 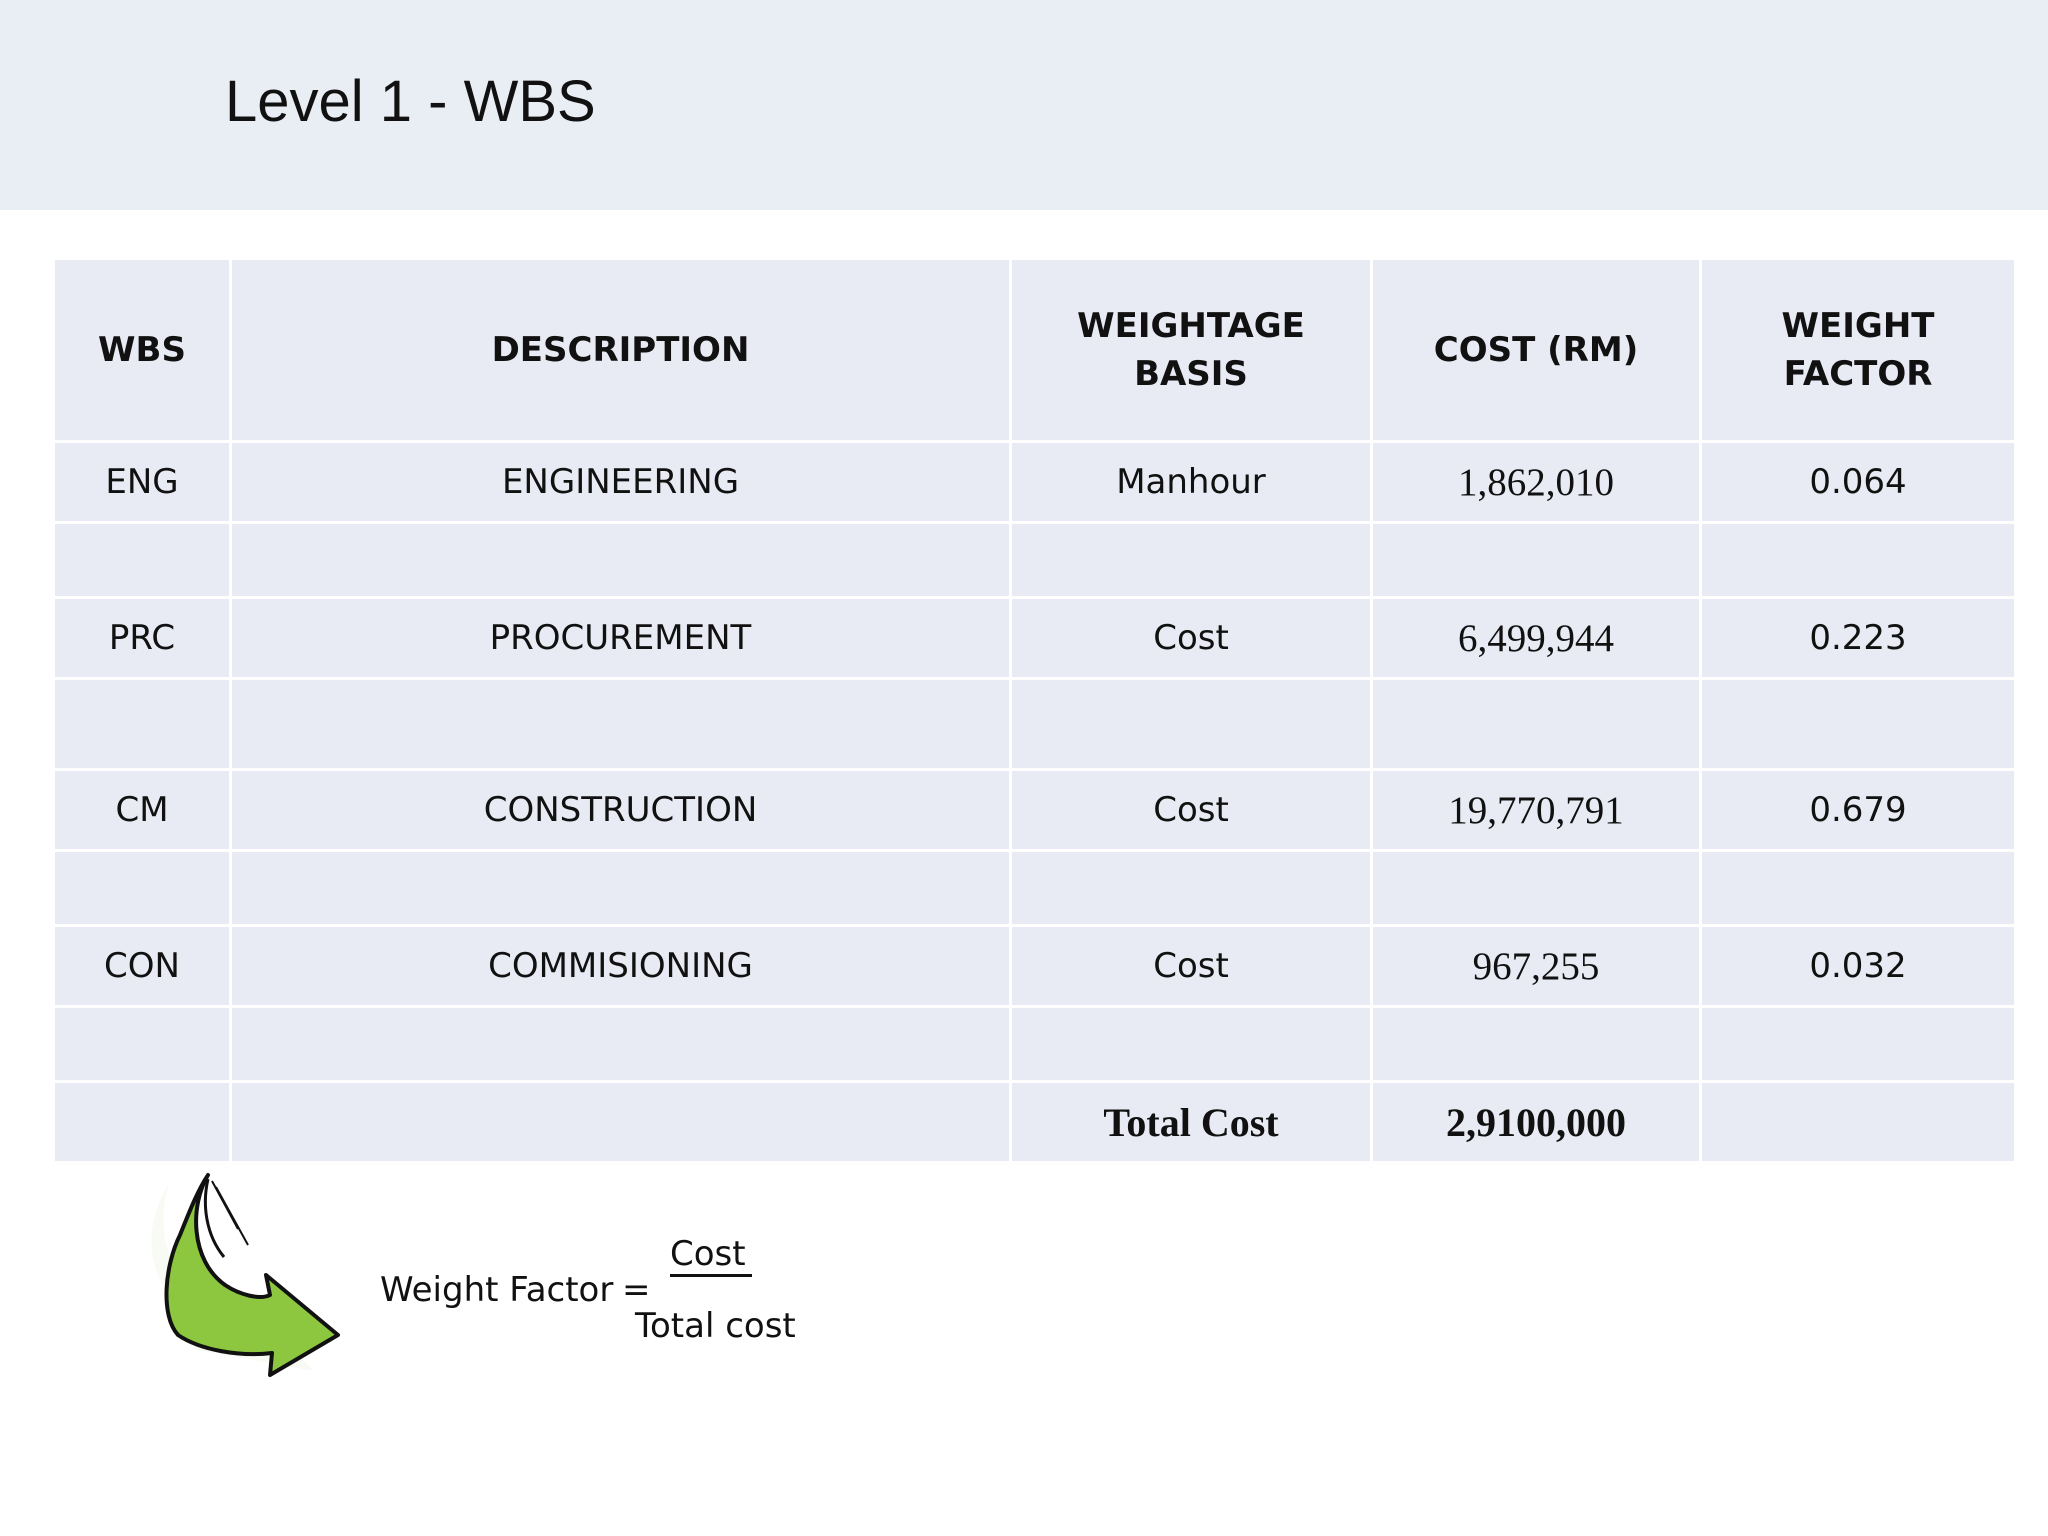 I want to click on cell-factor: 0.032, so click(x=1858, y=966).